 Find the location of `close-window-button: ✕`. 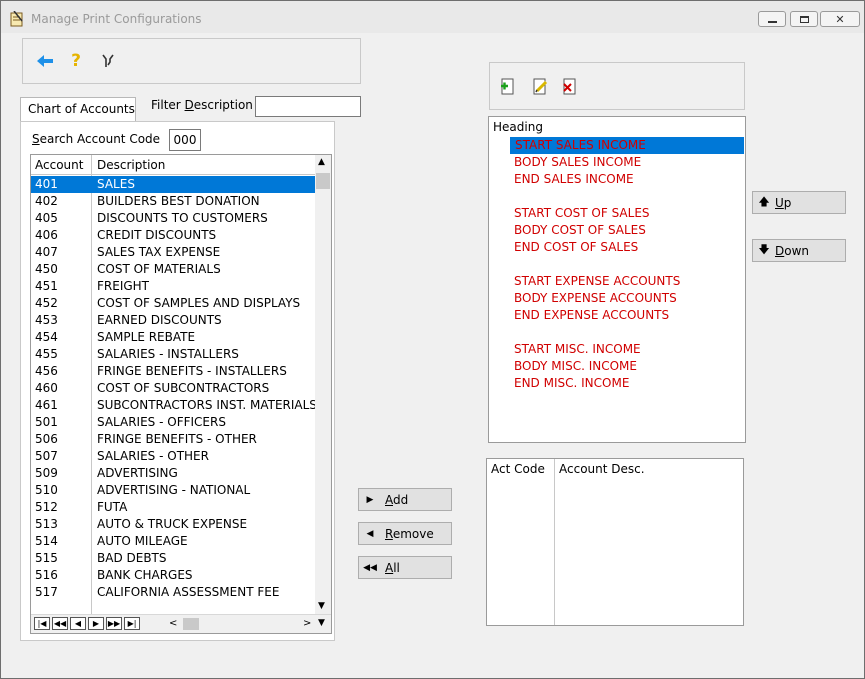

close-window-button: ✕ is located at coordinates (840, 19).